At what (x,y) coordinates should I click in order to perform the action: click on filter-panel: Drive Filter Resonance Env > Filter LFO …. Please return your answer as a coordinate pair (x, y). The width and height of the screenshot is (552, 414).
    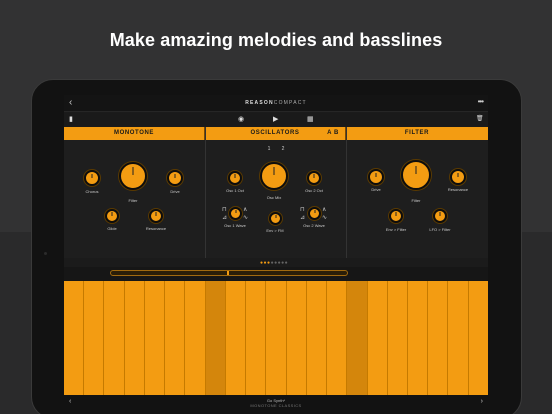
    Looking at the image, I should click on (417, 199).